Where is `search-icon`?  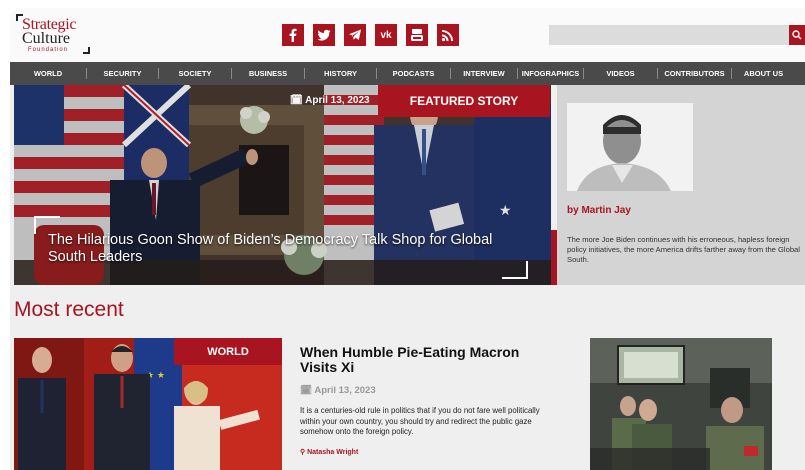
search-icon is located at coordinates (797, 35).